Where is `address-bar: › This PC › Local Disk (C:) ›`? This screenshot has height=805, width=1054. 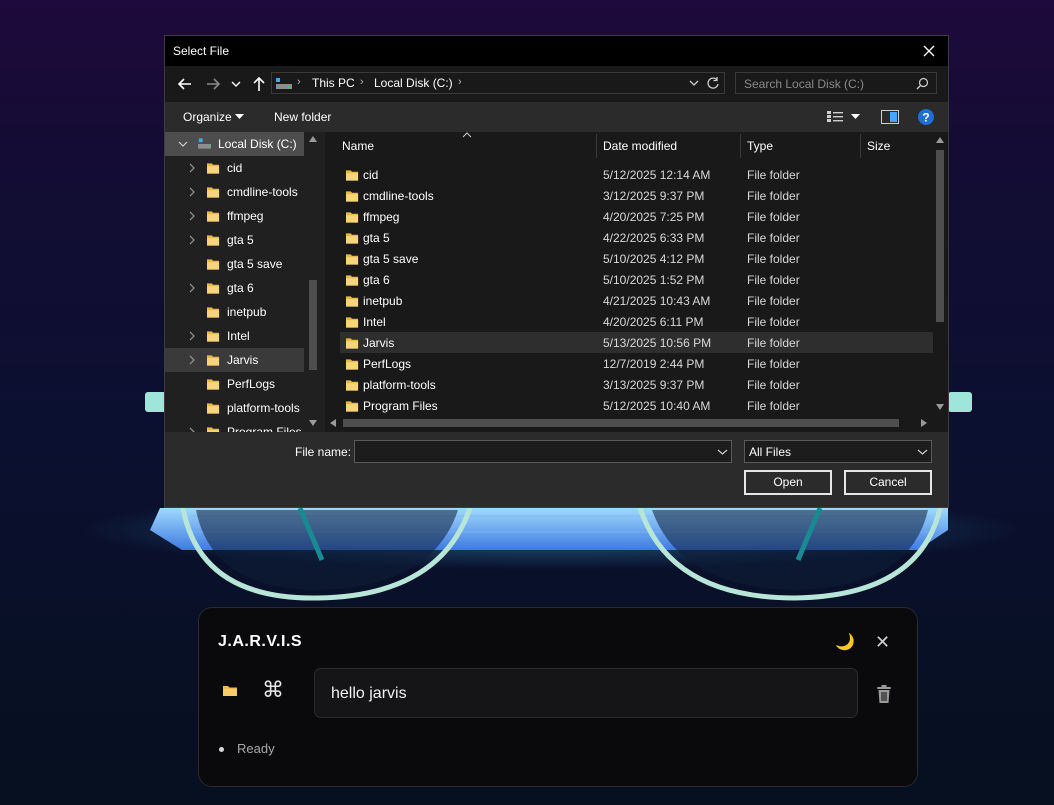
address-bar: › This PC › Local Disk (C:) › is located at coordinates (498, 83).